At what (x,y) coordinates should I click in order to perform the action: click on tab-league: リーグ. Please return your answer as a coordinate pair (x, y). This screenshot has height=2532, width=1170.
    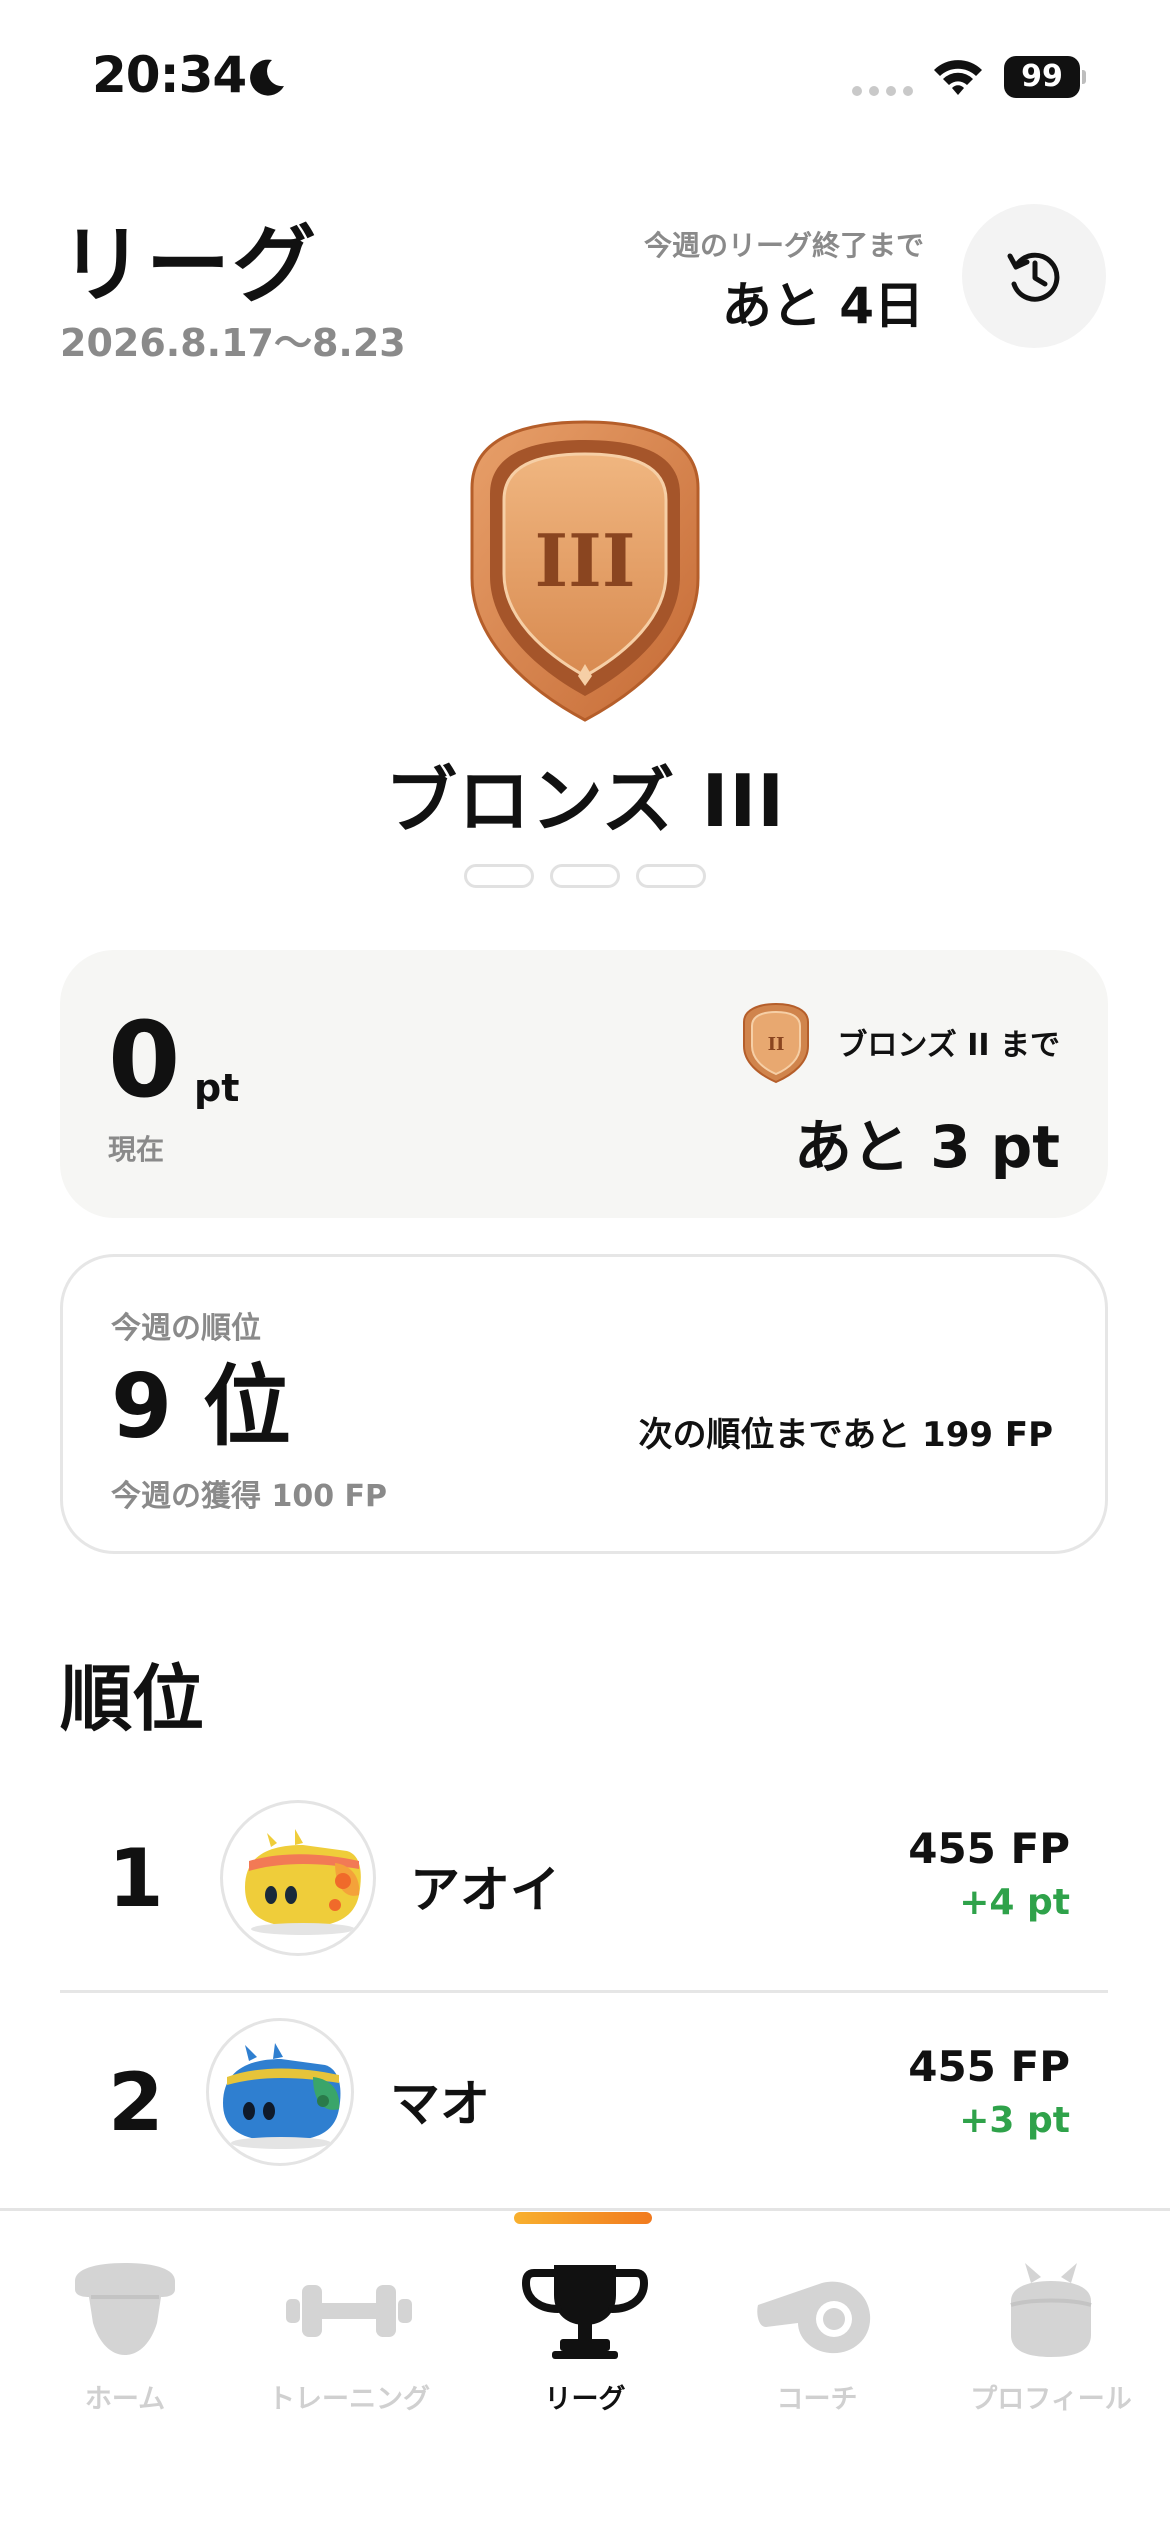
    Looking at the image, I should click on (585, 2346).